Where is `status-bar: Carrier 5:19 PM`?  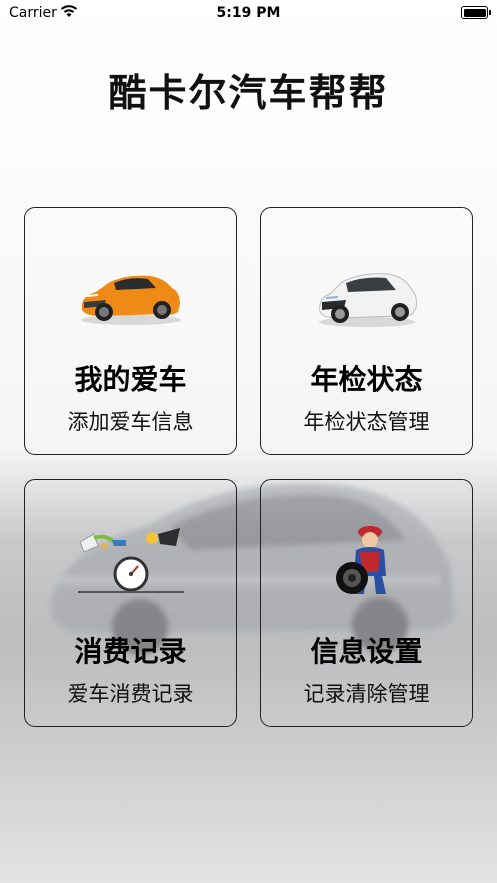 status-bar: Carrier 5:19 PM is located at coordinates (248, 13).